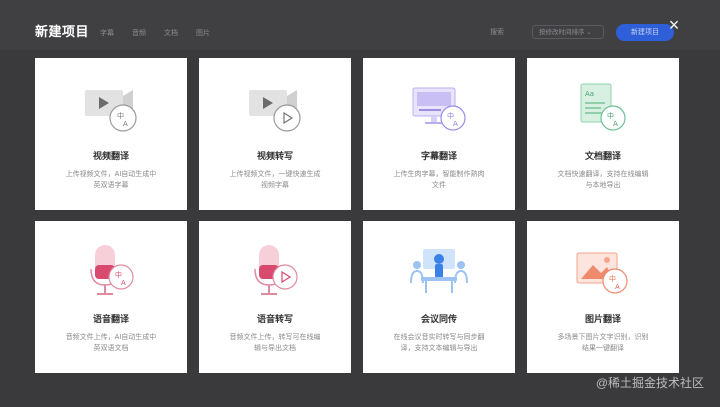 The width and height of the screenshot is (720, 407). What do you see at coordinates (603, 297) in the screenshot?
I see `card-image-translate: 中 A 图片翻译 多场景下图片文字识别，识别结果一键翻译` at bounding box center [603, 297].